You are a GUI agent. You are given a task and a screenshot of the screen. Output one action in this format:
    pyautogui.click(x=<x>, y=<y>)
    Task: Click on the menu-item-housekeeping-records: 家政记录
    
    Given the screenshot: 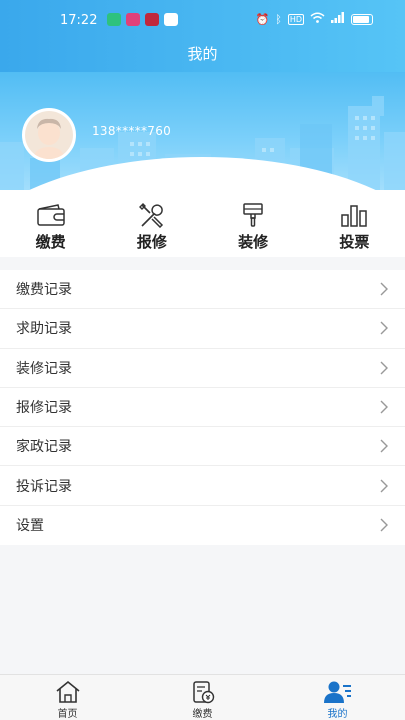 What is the action you would take?
    pyautogui.click(x=202, y=447)
    